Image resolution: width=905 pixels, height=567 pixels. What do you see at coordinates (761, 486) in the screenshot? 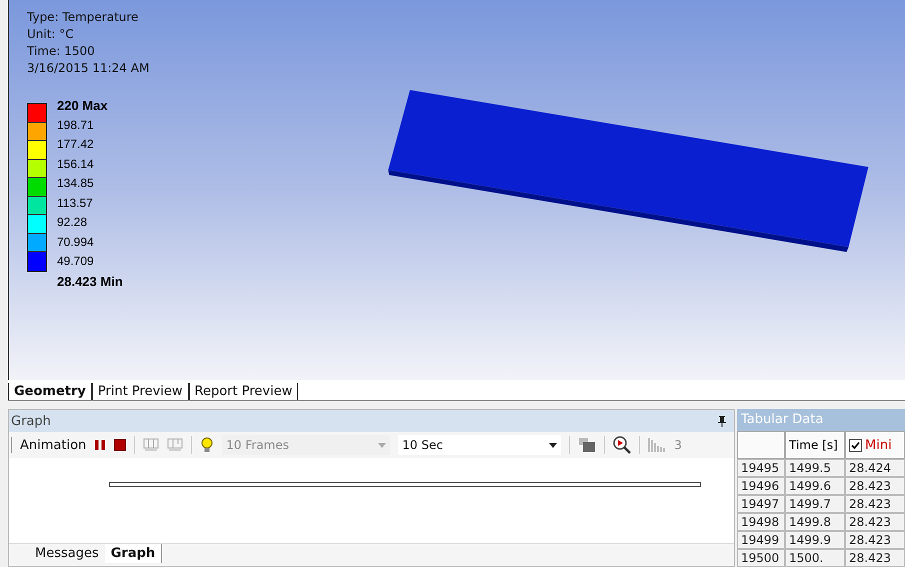
I see `table-cell: 19496` at bounding box center [761, 486].